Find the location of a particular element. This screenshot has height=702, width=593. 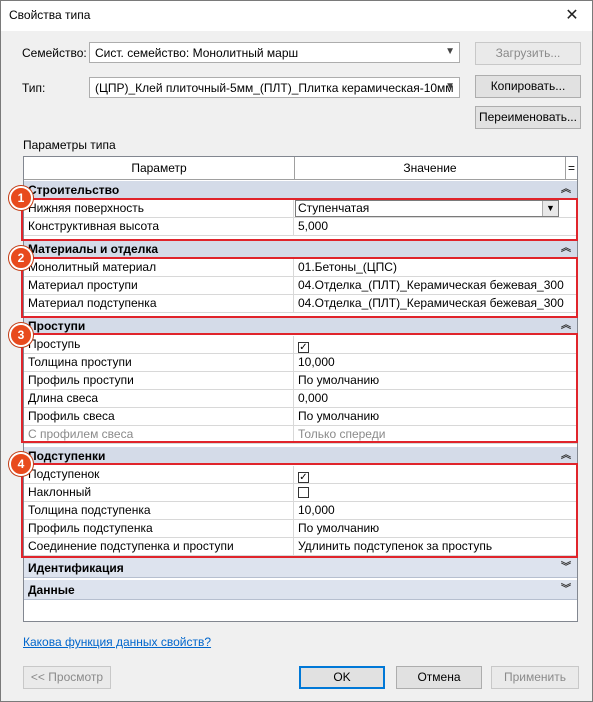

param-value: 01.Бетоны_(ЦПС) is located at coordinates (436, 267).